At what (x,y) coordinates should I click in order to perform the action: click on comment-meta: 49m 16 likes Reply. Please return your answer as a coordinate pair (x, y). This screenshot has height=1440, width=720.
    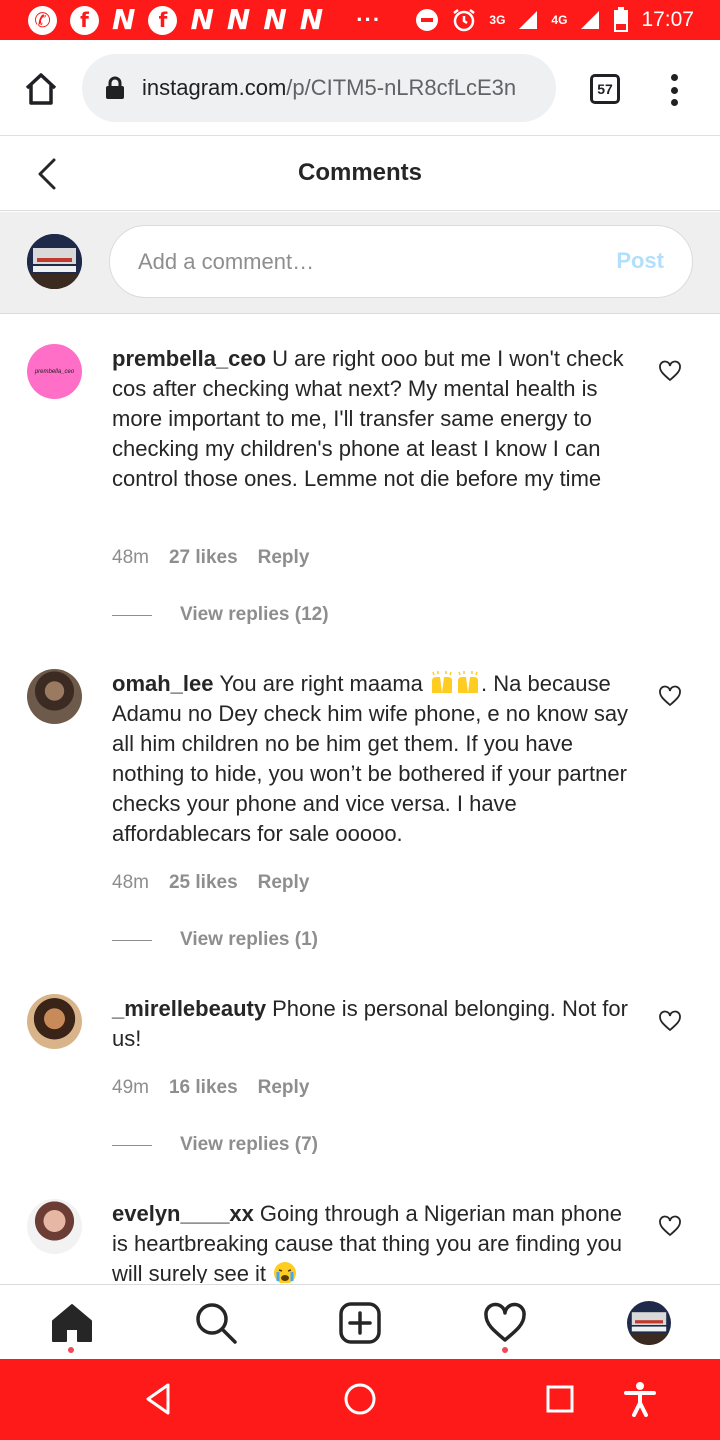
    Looking at the image, I should click on (210, 1088).